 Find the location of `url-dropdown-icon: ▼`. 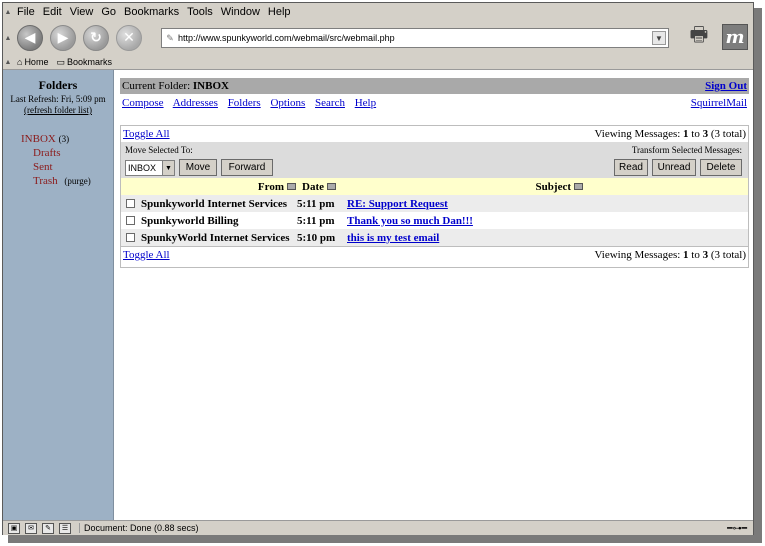

url-dropdown-icon: ▼ is located at coordinates (659, 38).